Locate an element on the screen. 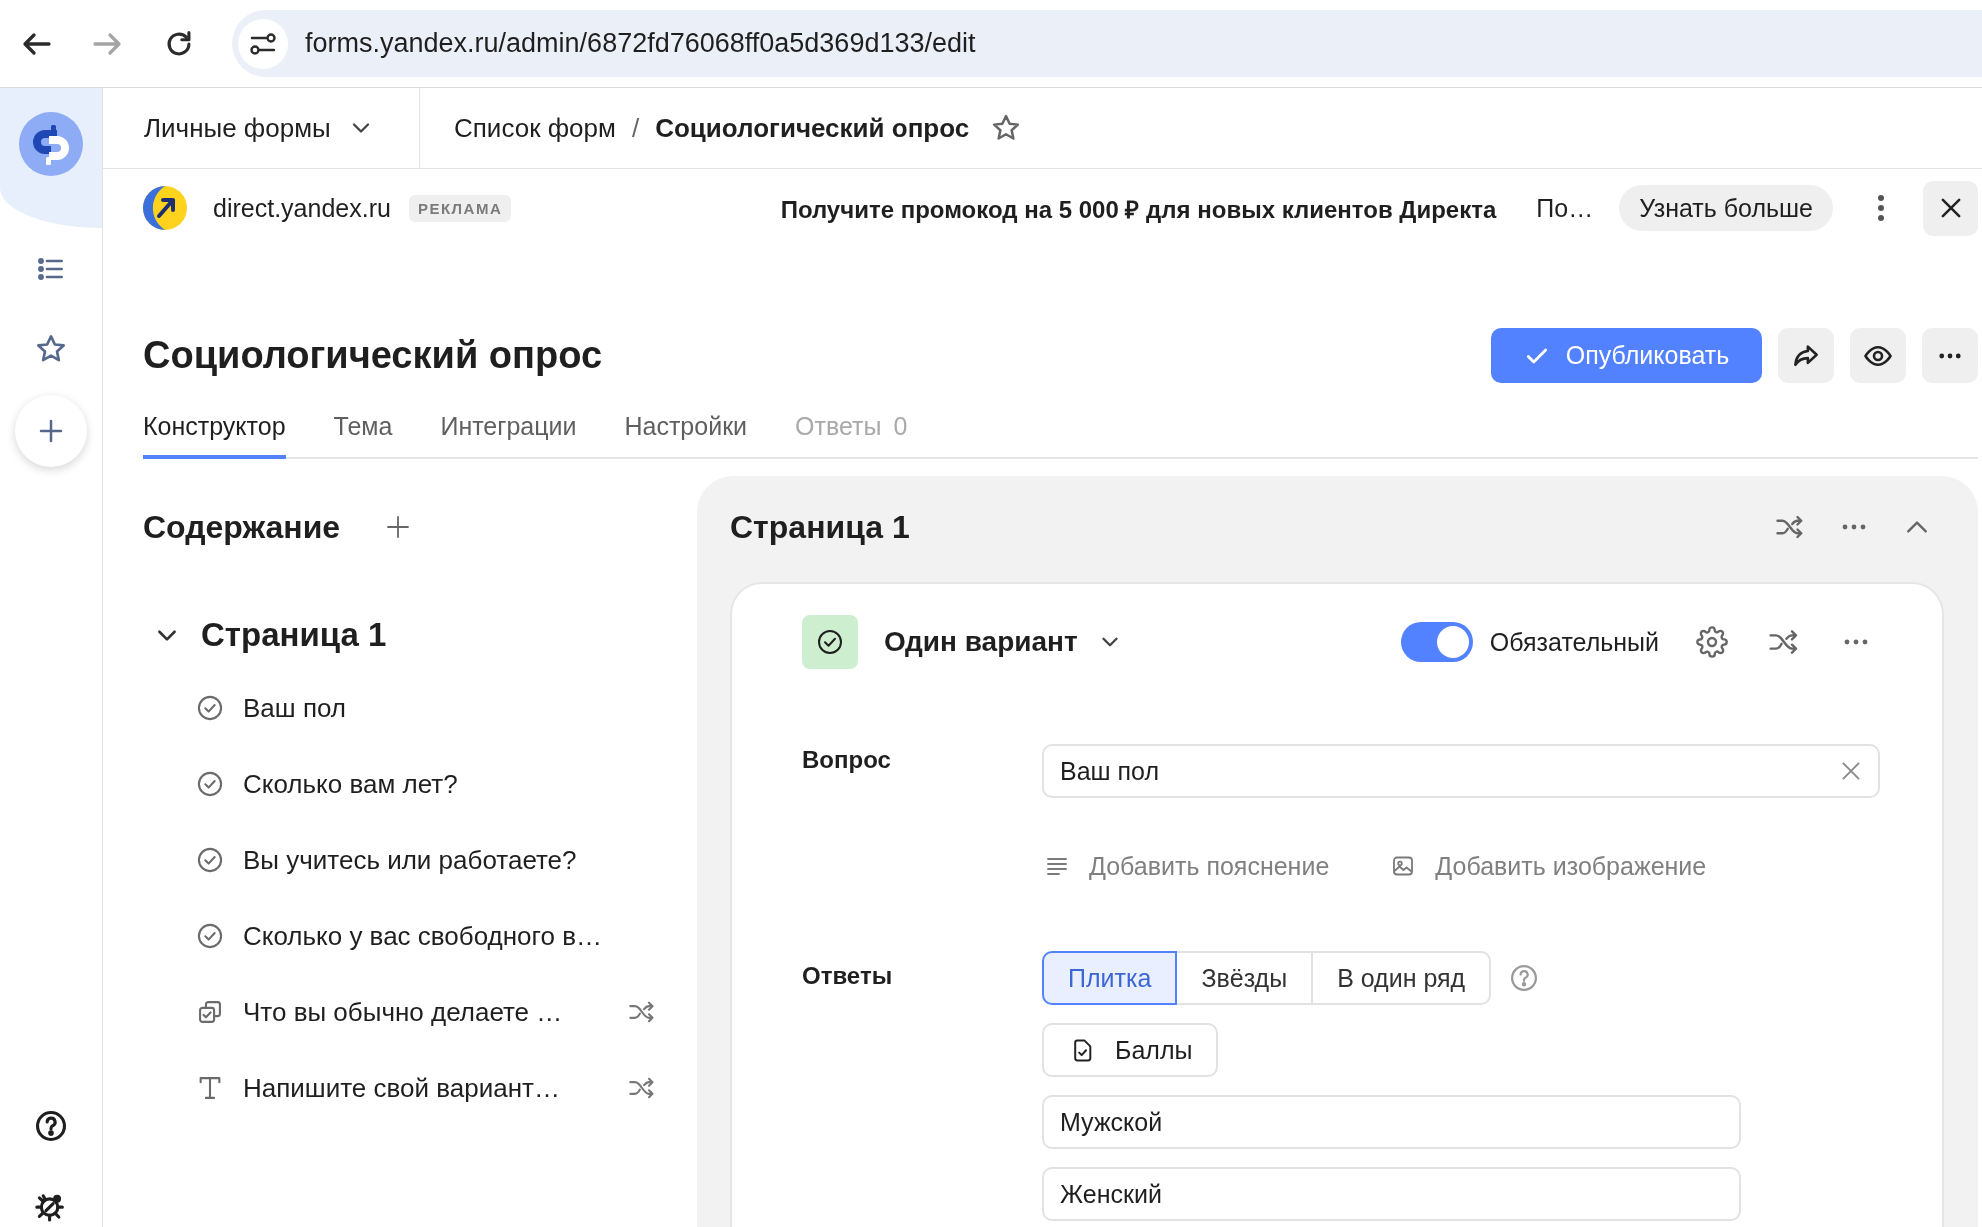  kebab-menu-icon is located at coordinates (1881, 208).